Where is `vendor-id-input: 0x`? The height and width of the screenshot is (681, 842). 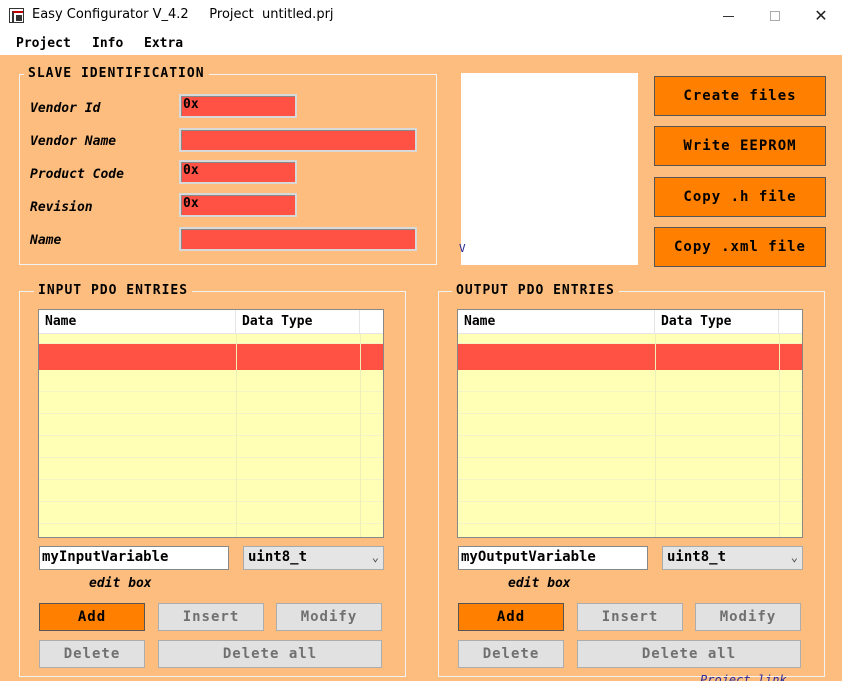
vendor-id-input: 0x is located at coordinates (238, 106).